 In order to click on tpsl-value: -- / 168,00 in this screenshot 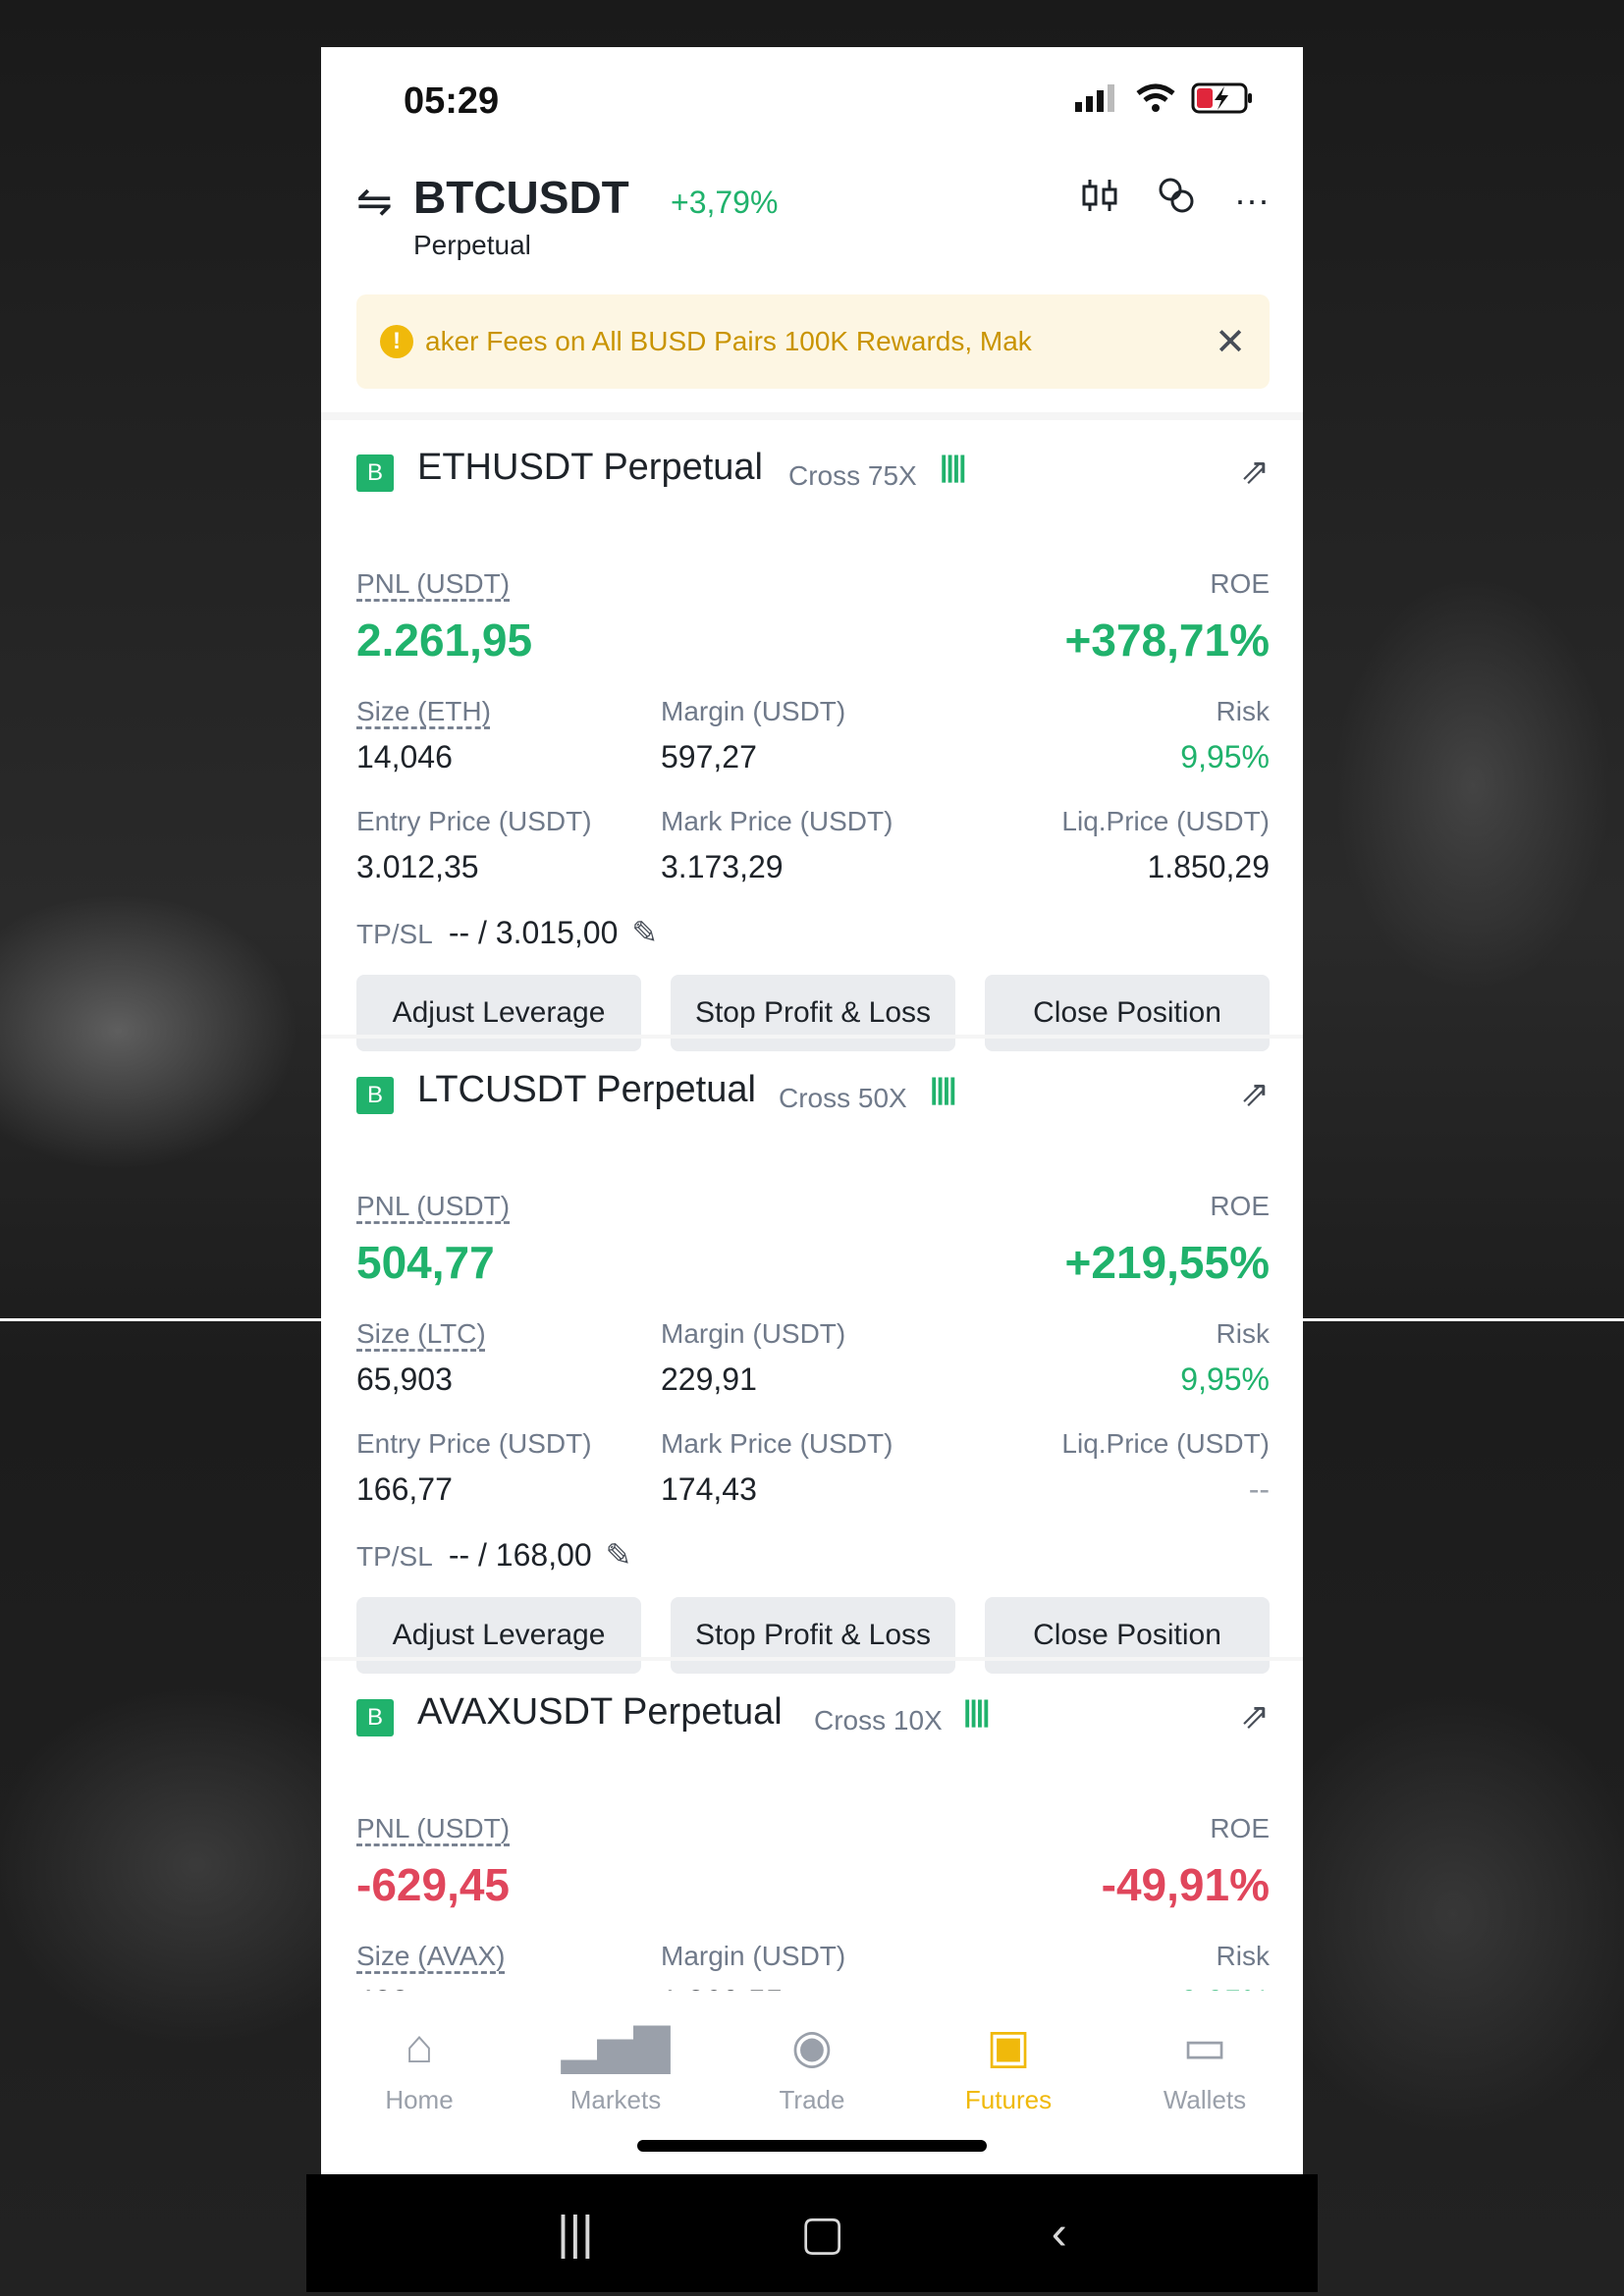, I will do `click(520, 1555)`.